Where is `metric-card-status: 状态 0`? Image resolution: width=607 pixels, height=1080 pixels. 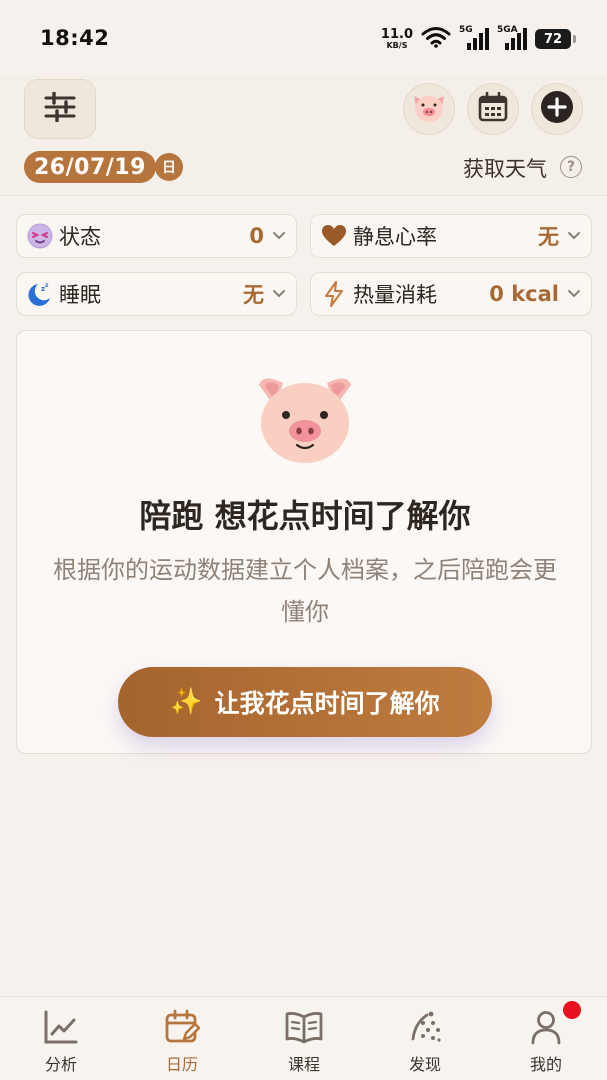 metric-card-status: 状态 0 is located at coordinates (156, 236).